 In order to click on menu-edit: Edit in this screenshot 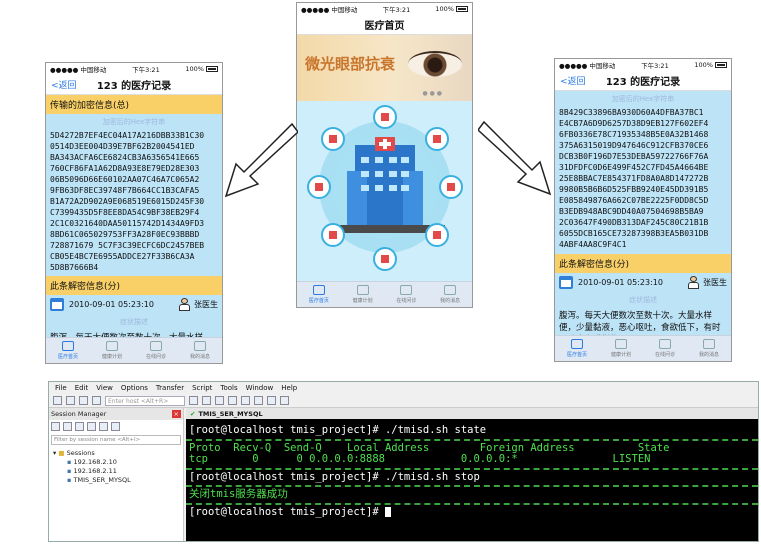, I will do `click(82, 388)`.